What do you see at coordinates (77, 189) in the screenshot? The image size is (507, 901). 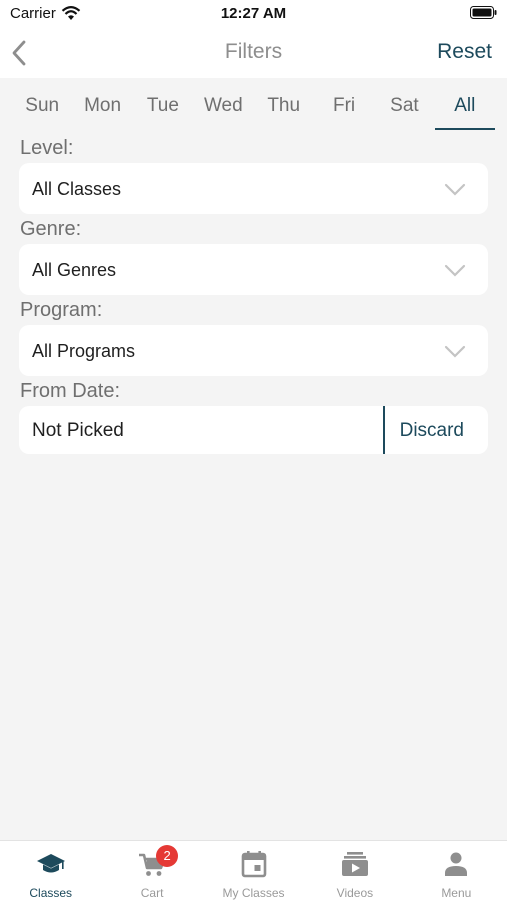 I see `level-value: All Classes` at bounding box center [77, 189].